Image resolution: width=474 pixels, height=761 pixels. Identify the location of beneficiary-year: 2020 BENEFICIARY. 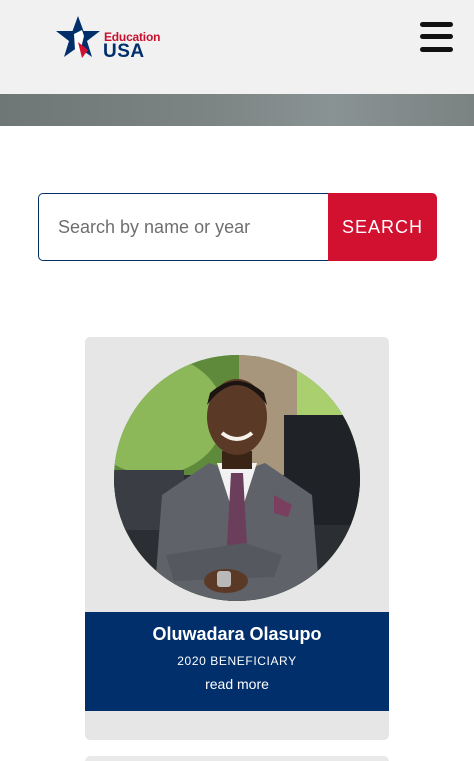
(237, 661).